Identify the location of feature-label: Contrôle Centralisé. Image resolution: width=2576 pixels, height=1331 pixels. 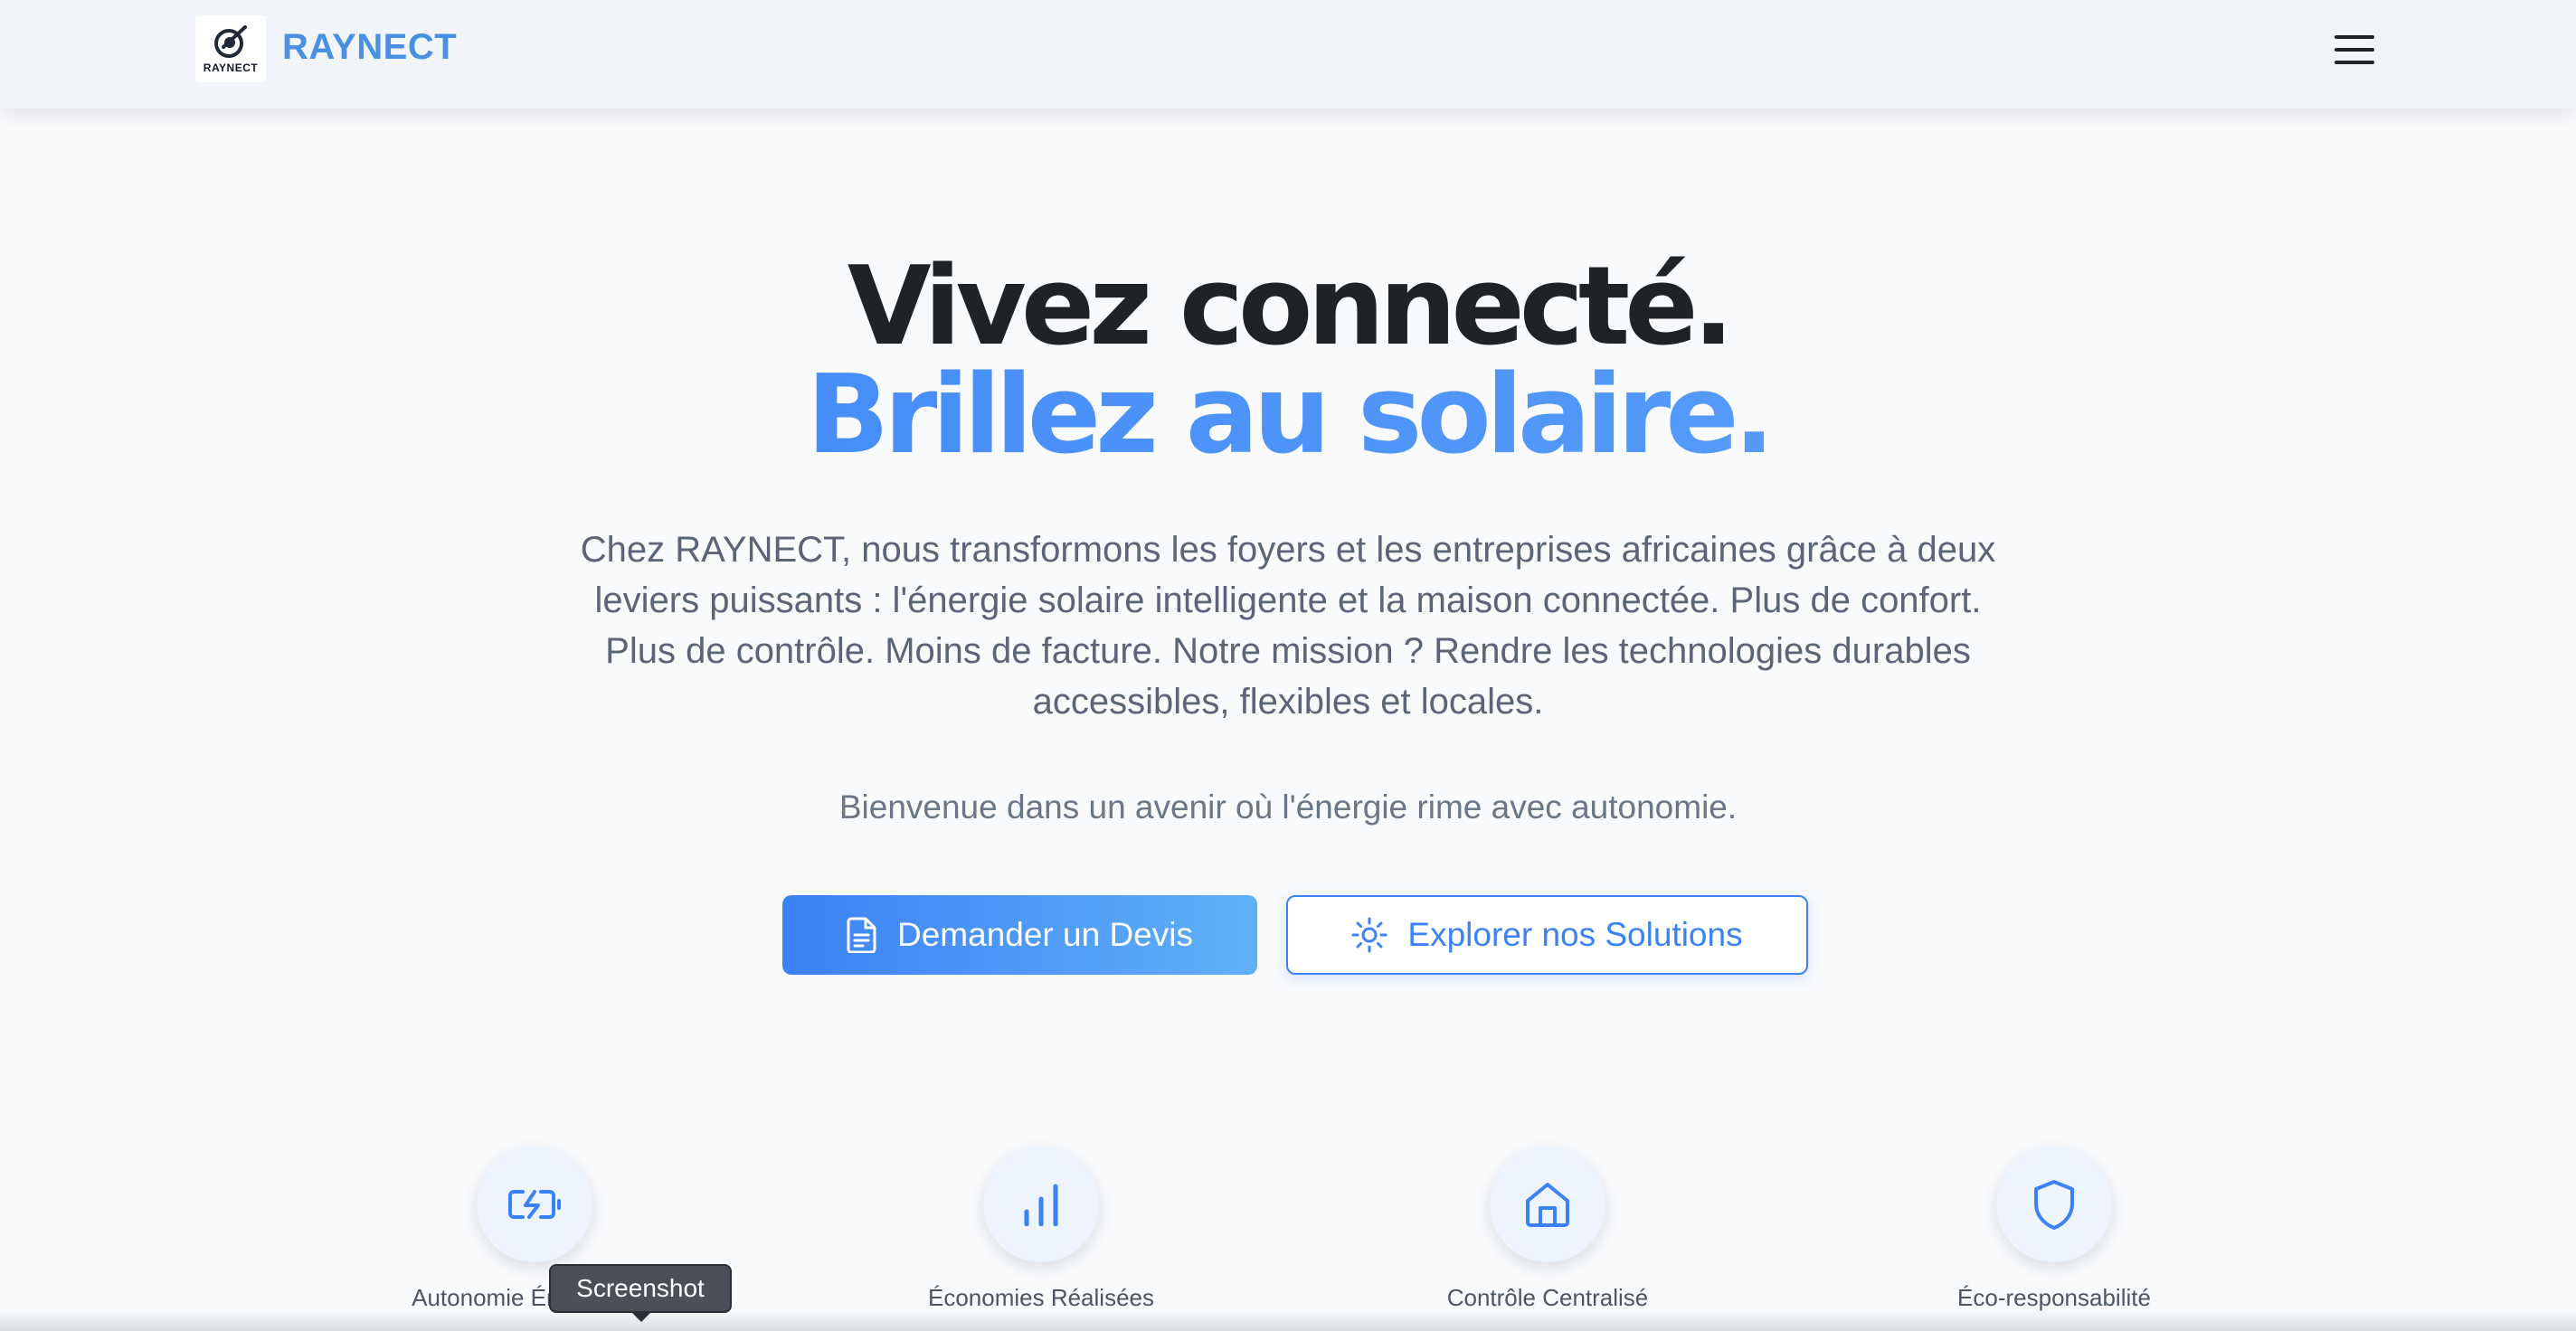
(1548, 1297).